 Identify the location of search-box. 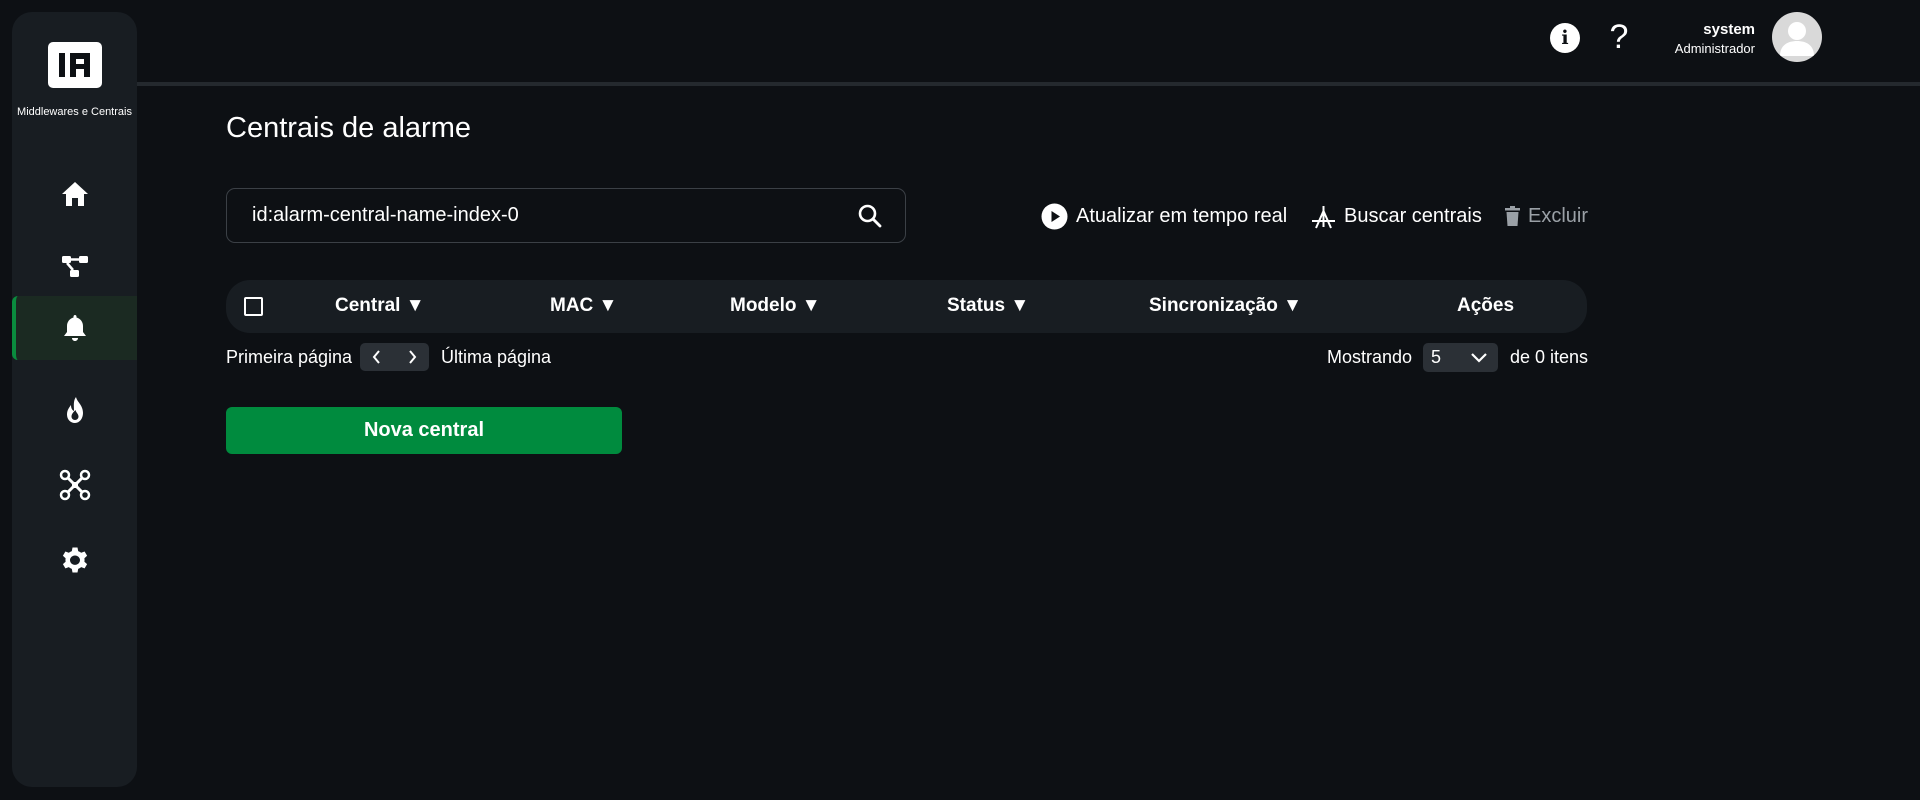
(566, 215).